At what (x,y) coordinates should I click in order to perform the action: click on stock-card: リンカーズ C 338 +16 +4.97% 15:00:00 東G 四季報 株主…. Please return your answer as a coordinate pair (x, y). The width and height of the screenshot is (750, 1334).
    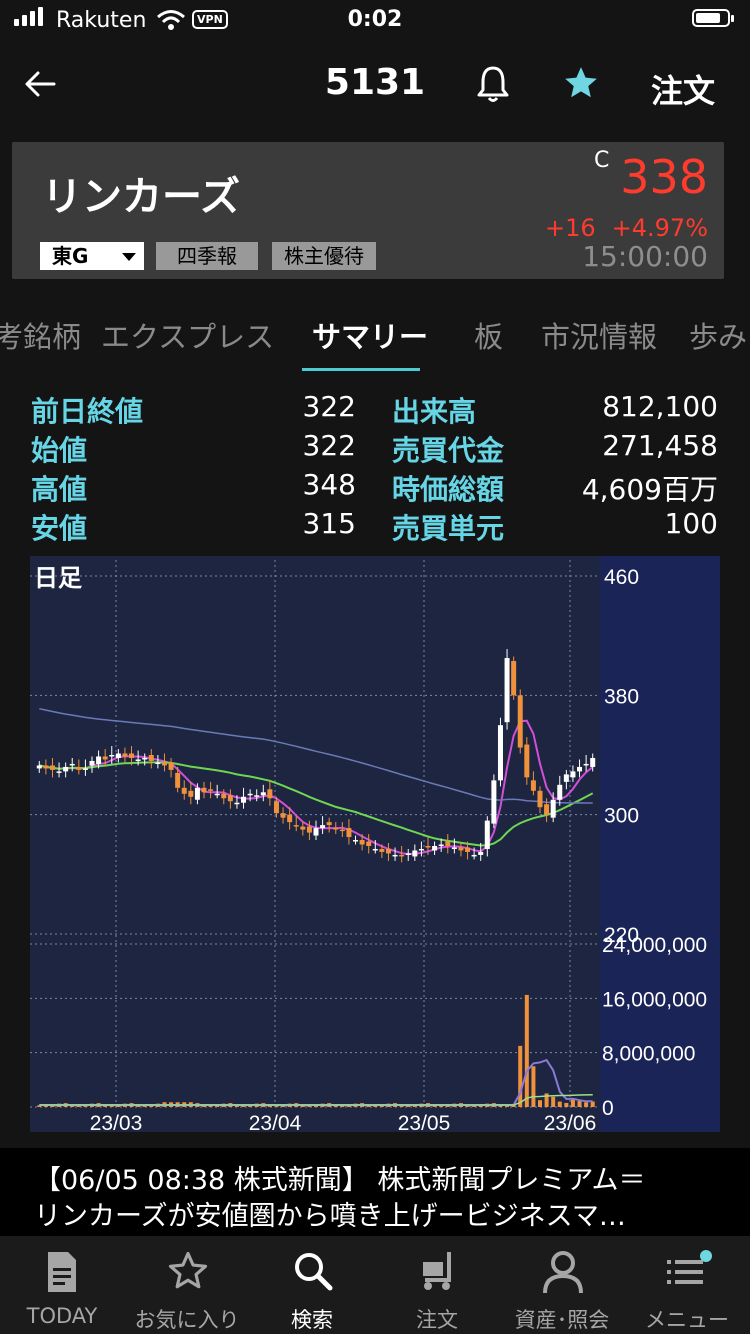
    Looking at the image, I should click on (368, 210).